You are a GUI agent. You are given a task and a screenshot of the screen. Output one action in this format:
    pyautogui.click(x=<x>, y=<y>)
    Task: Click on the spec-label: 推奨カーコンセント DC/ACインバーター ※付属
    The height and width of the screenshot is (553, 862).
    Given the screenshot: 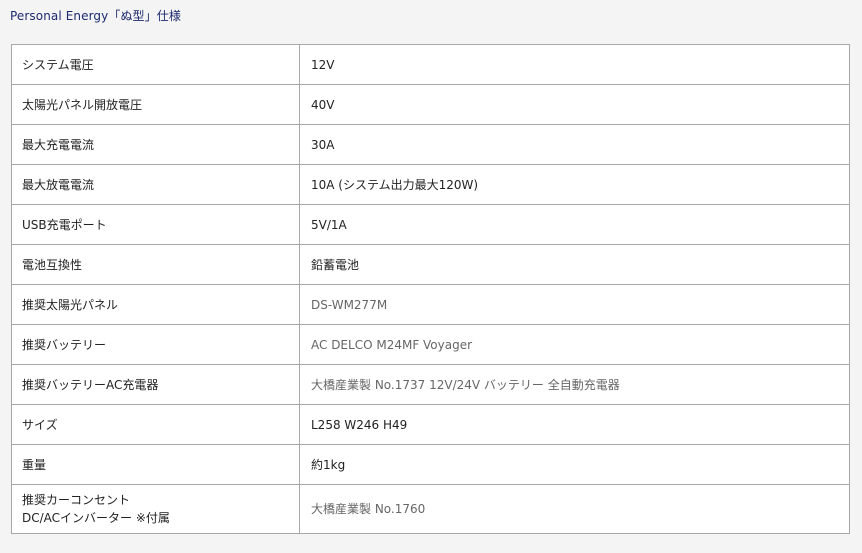 What is the action you would take?
    pyautogui.click(x=155, y=509)
    